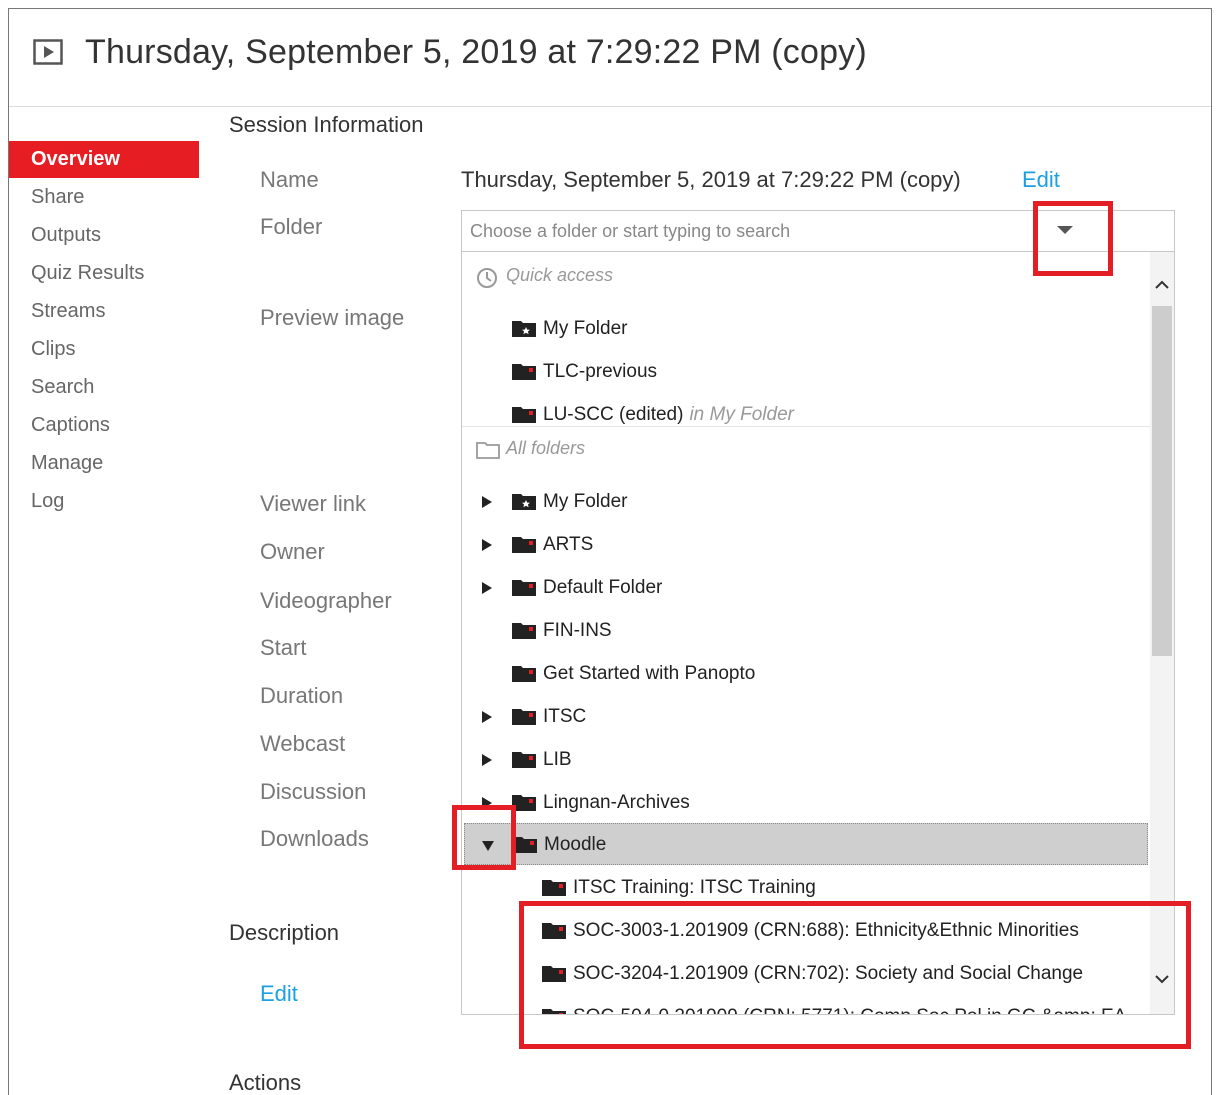 This screenshot has height=1095, width=1219. I want to click on sidebar-item-quiz-results: Quiz Results, so click(104, 273).